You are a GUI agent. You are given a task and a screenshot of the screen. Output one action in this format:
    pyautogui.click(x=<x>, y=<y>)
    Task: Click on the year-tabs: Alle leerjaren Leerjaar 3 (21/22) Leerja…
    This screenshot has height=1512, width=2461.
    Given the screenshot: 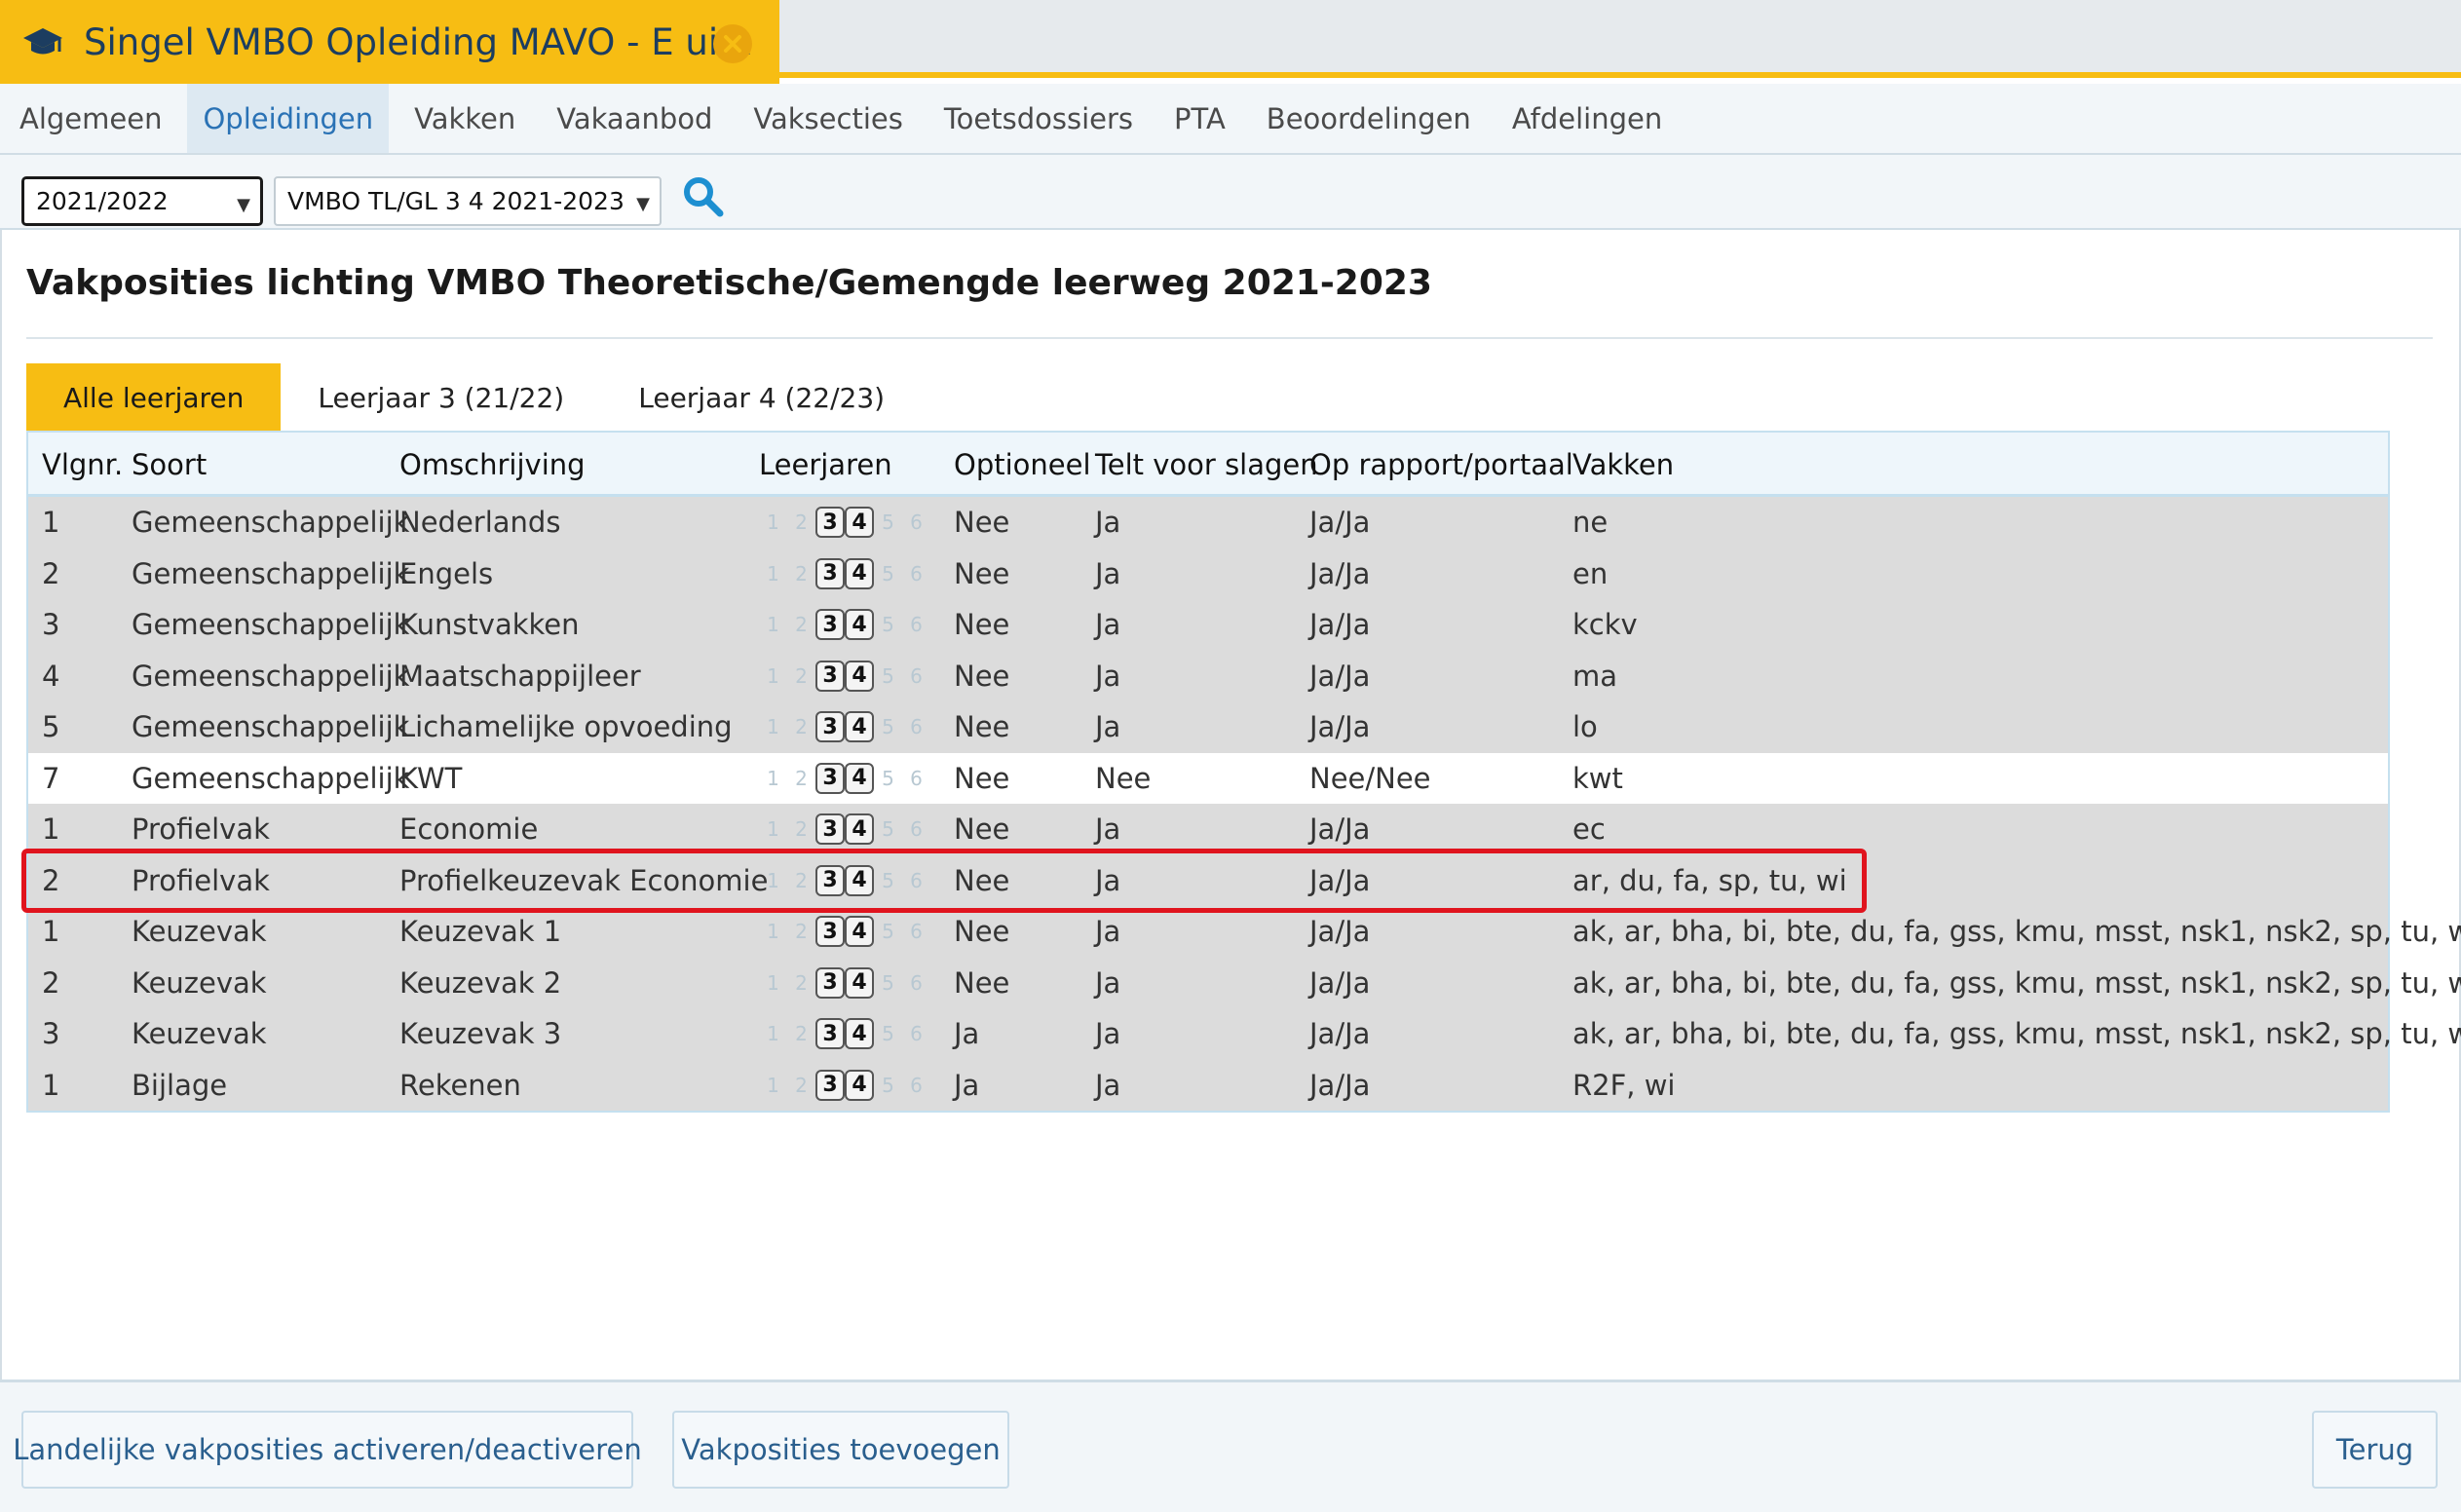 What is the action you would take?
    pyautogui.click(x=474, y=397)
    